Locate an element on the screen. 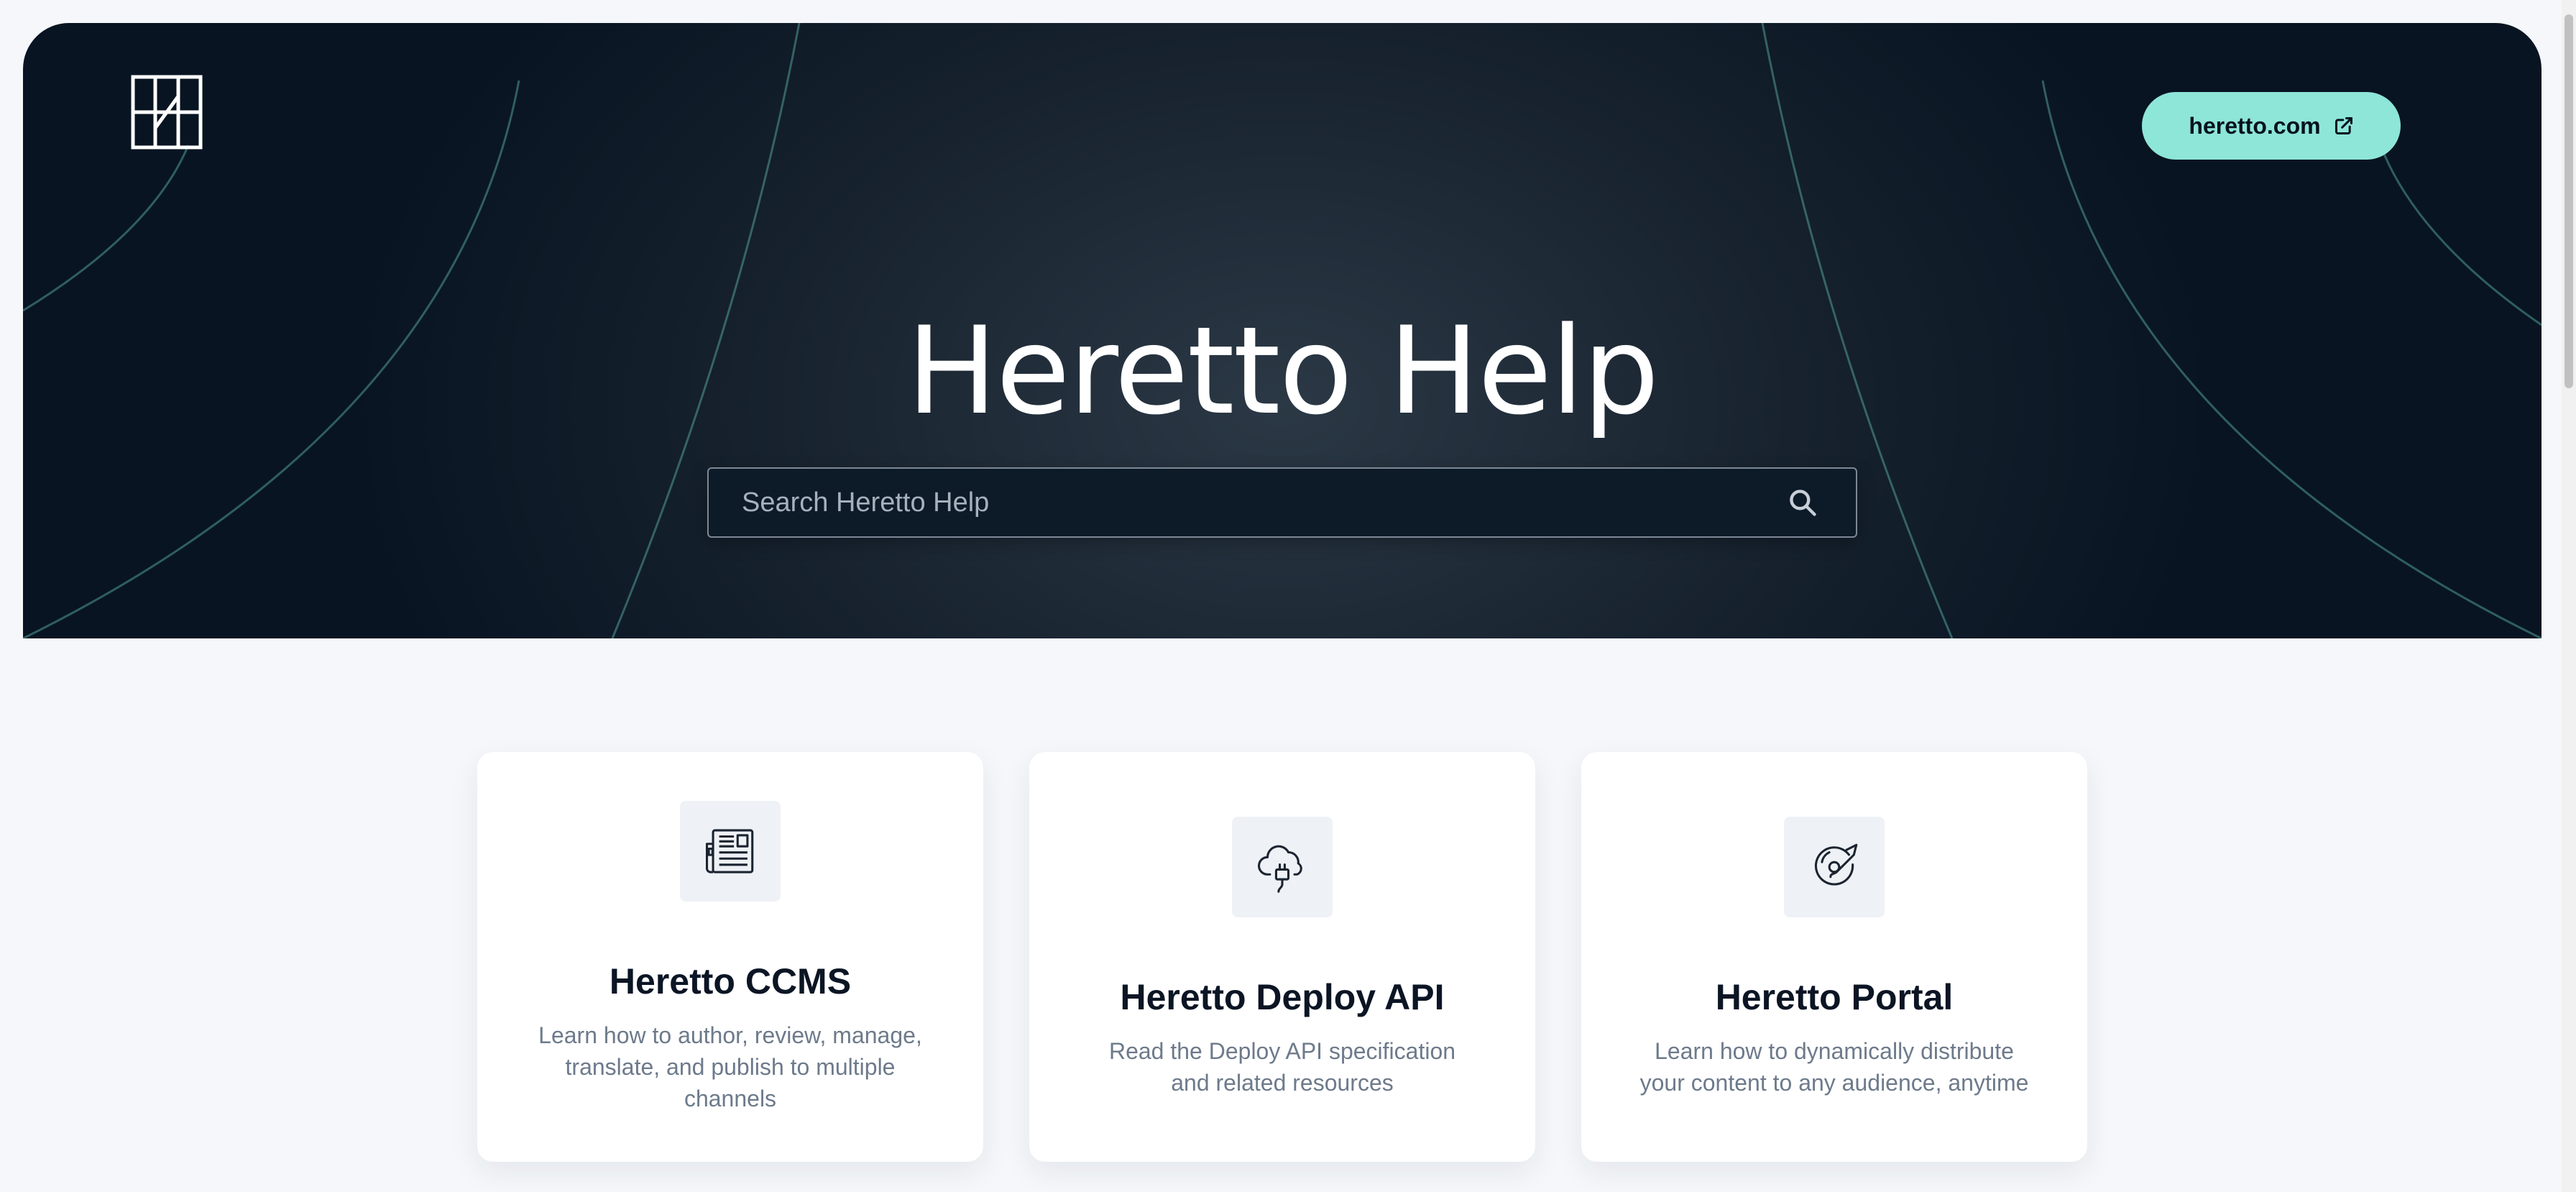 Image resolution: width=2576 pixels, height=1192 pixels. card-title: Heretto Deploy API is located at coordinates (1282, 997).